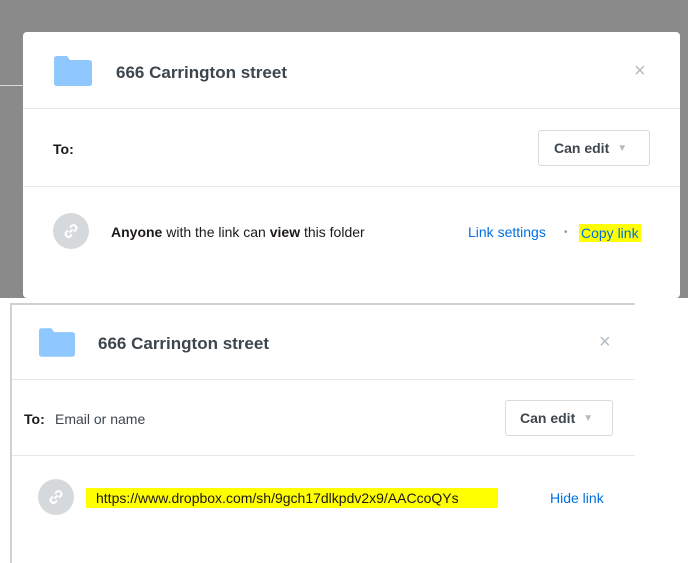 Image resolution: width=688 pixels, height=563 pixels. I want to click on copy-link-button: Copy link, so click(610, 233).